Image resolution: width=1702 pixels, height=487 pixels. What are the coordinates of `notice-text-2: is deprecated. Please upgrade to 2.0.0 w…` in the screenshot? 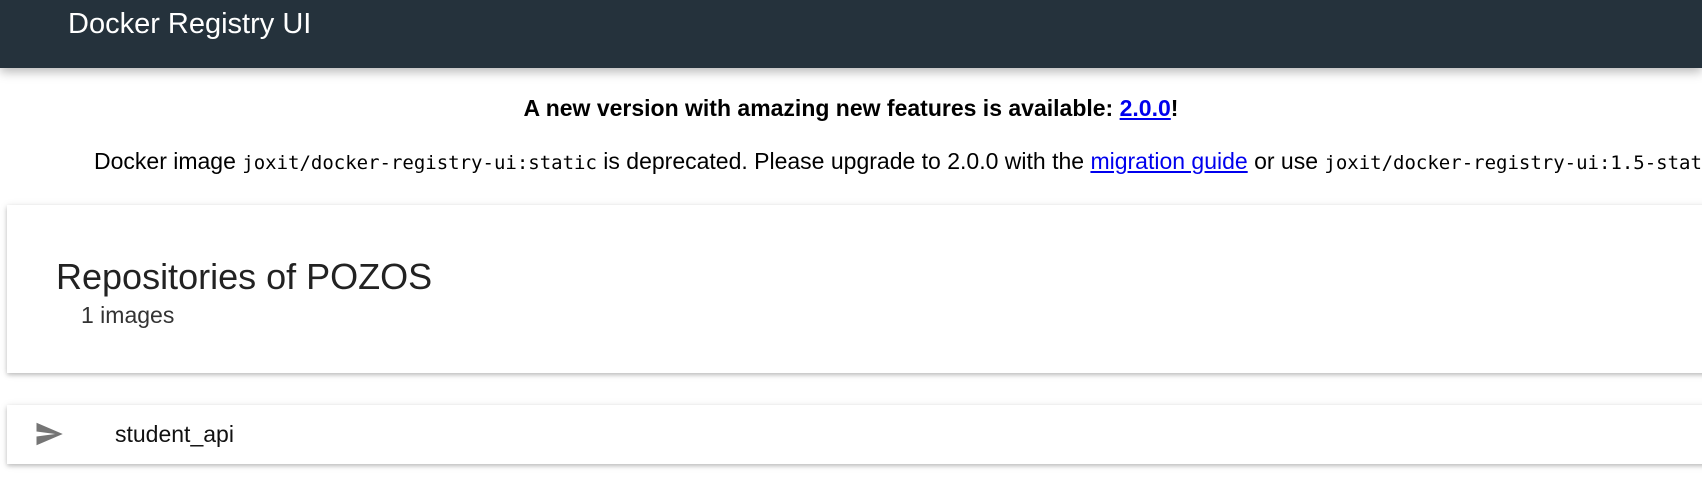 It's located at (843, 161).